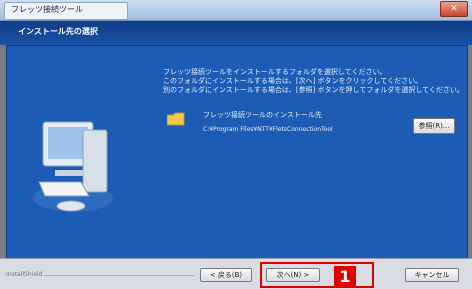  Describe the element at coordinates (262, 115) in the screenshot. I see `folder-label: フレッツ接続ツールのインストール先` at that location.